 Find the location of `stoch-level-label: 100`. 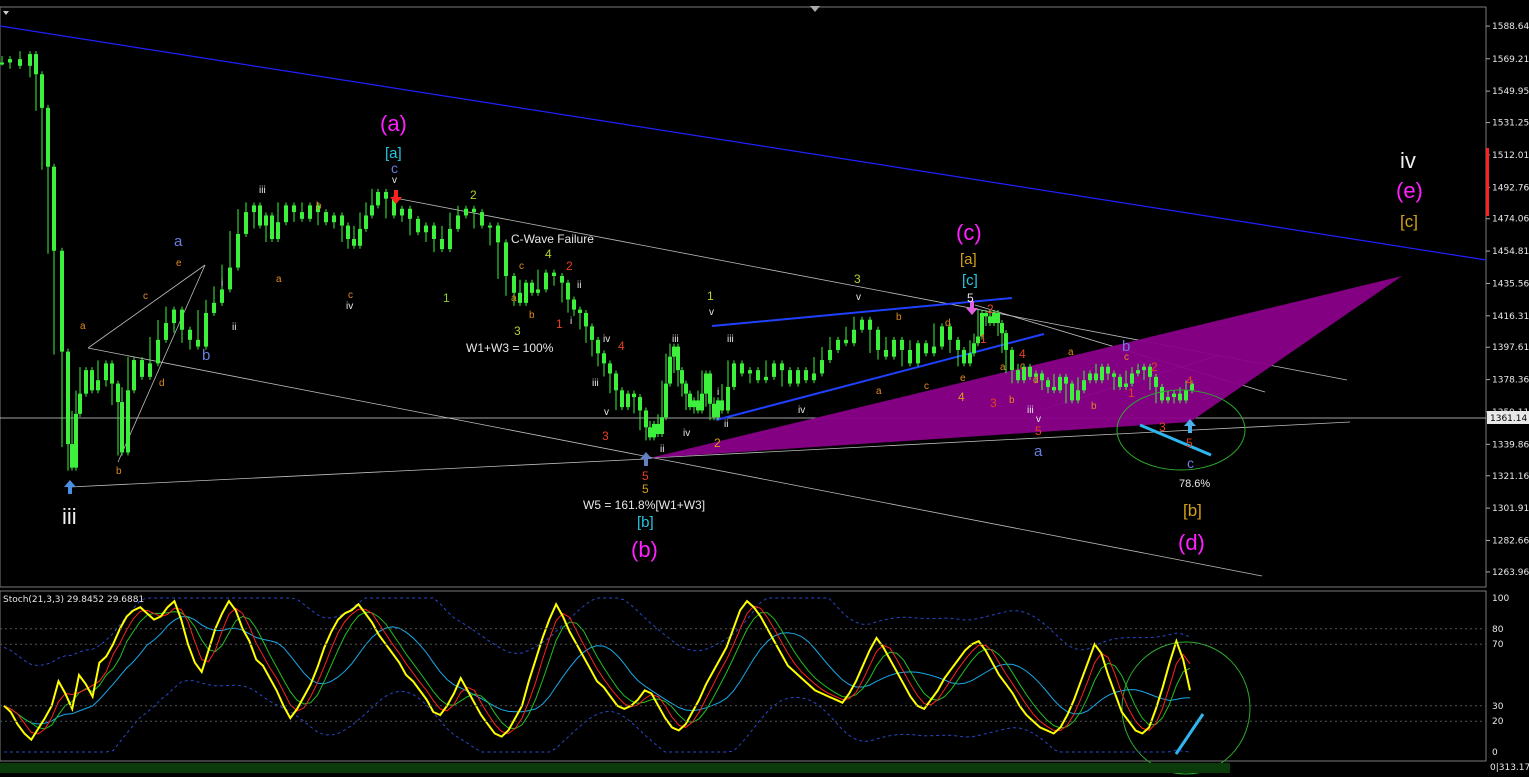

stoch-level-label: 100 is located at coordinates (1500, 599).